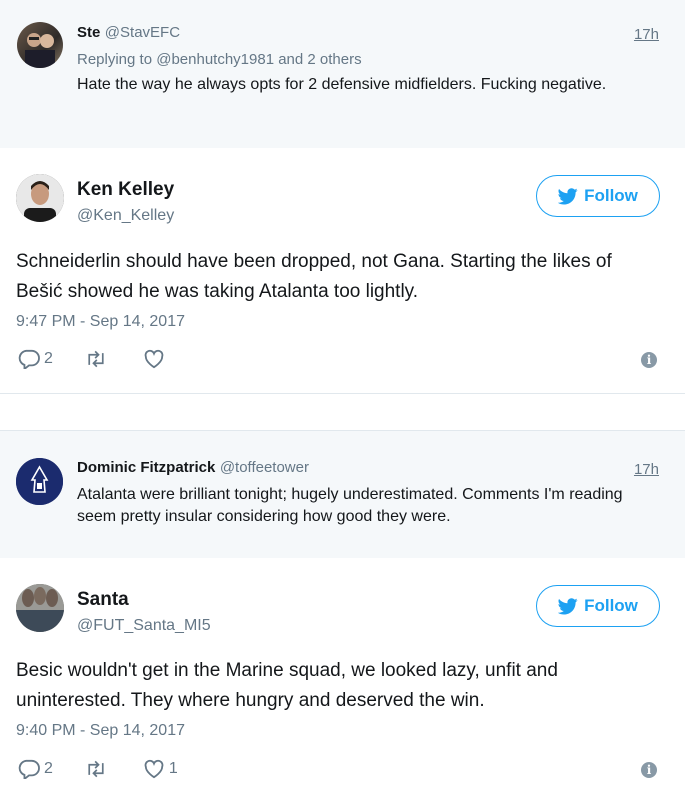 The image size is (685, 799). What do you see at coordinates (319, 59) in the screenshot?
I see `replying-suffix: and 2 others` at bounding box center [319, 59].